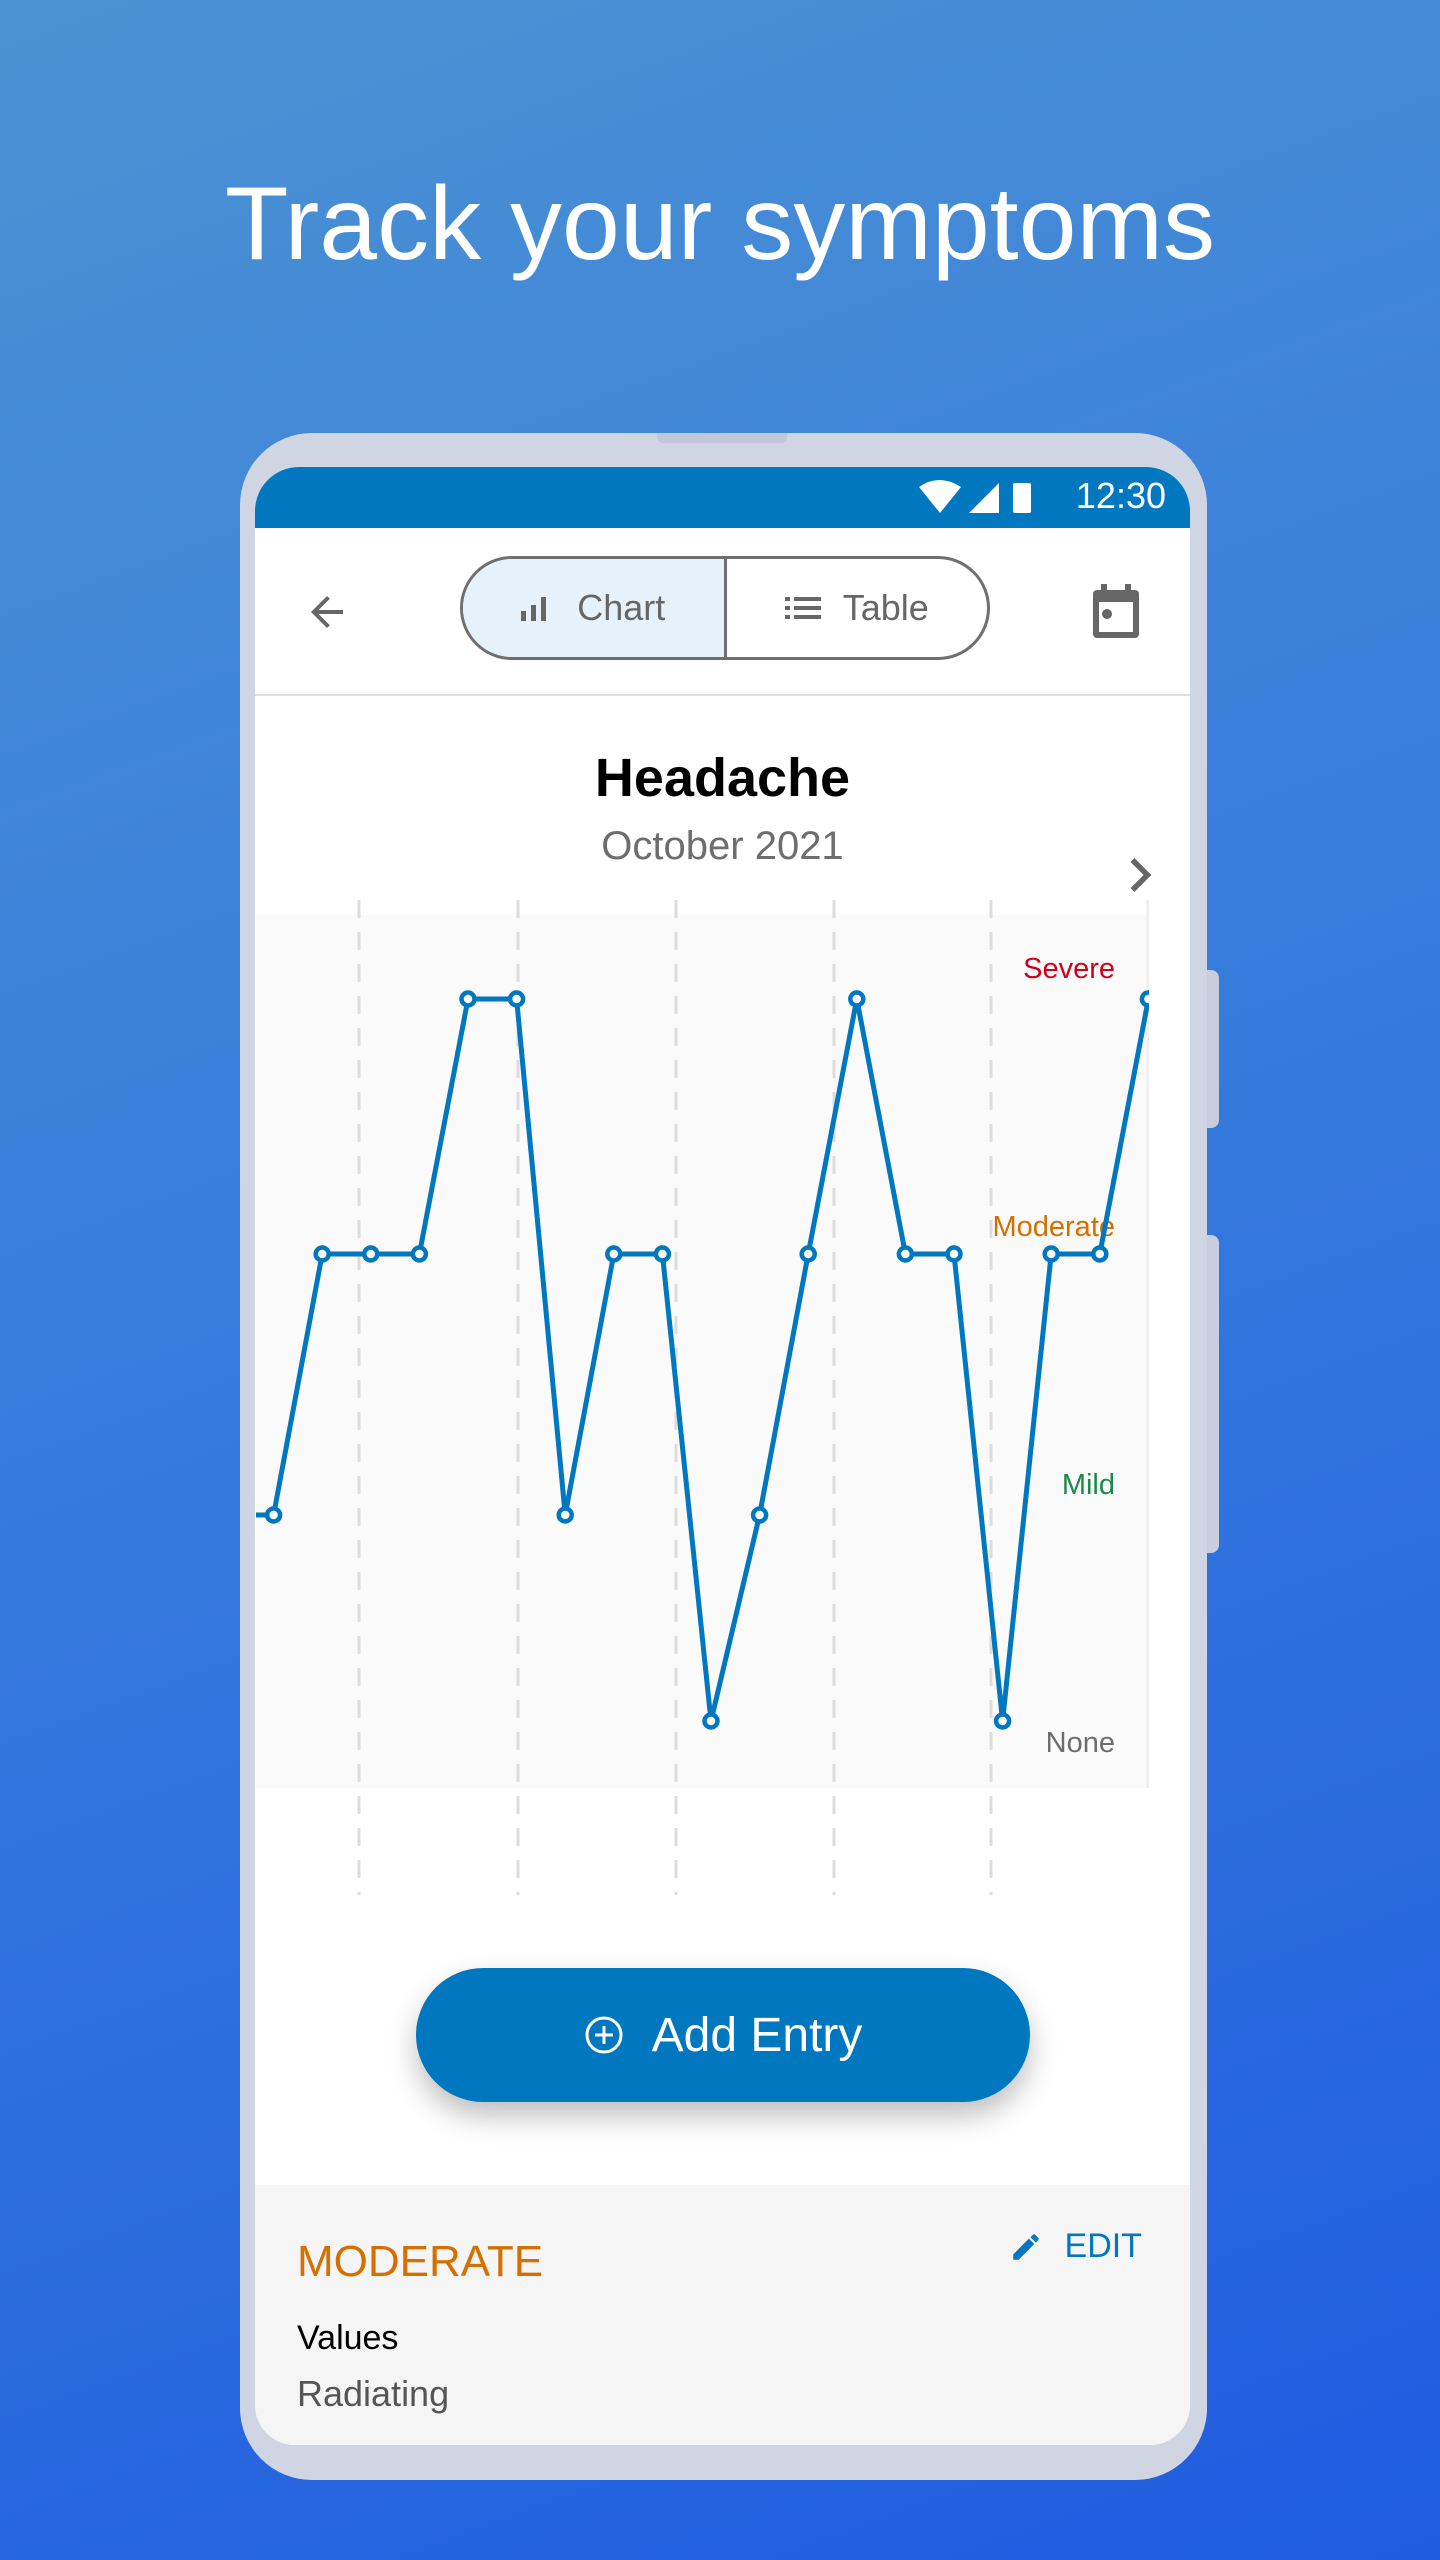  I want to click on edit-label: EDIT, so click(1103, 2246).